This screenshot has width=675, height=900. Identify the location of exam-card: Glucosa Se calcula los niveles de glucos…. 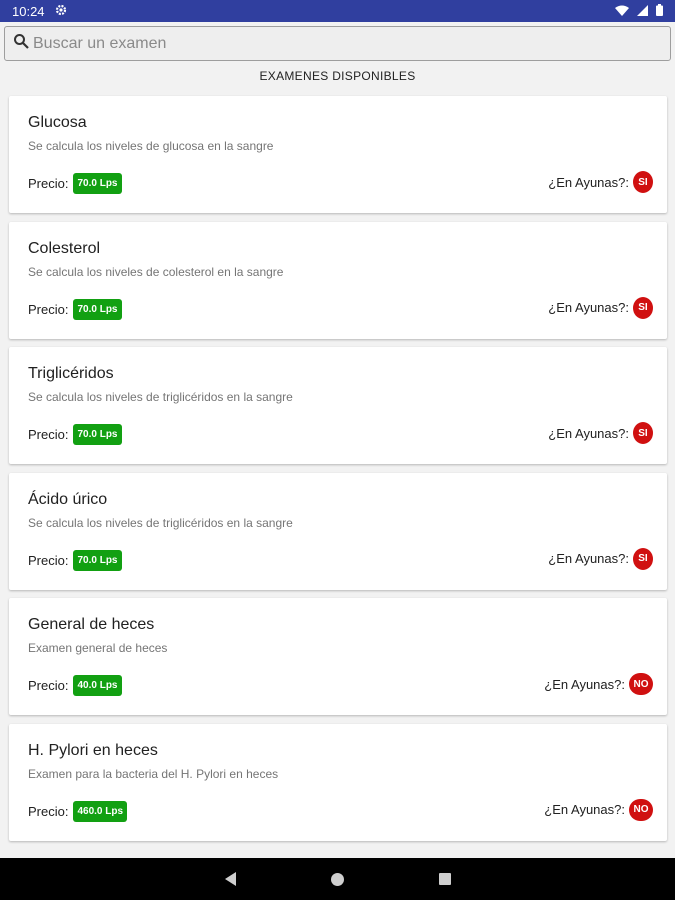
(338, 154).